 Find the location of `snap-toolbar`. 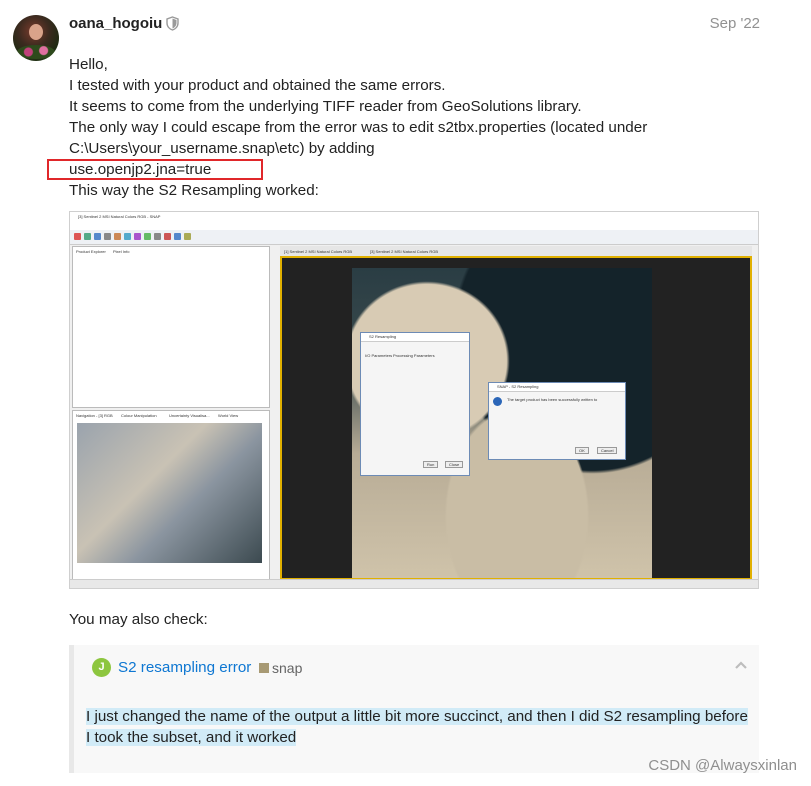

snap-toolbar is located at coordinates (414, 237).